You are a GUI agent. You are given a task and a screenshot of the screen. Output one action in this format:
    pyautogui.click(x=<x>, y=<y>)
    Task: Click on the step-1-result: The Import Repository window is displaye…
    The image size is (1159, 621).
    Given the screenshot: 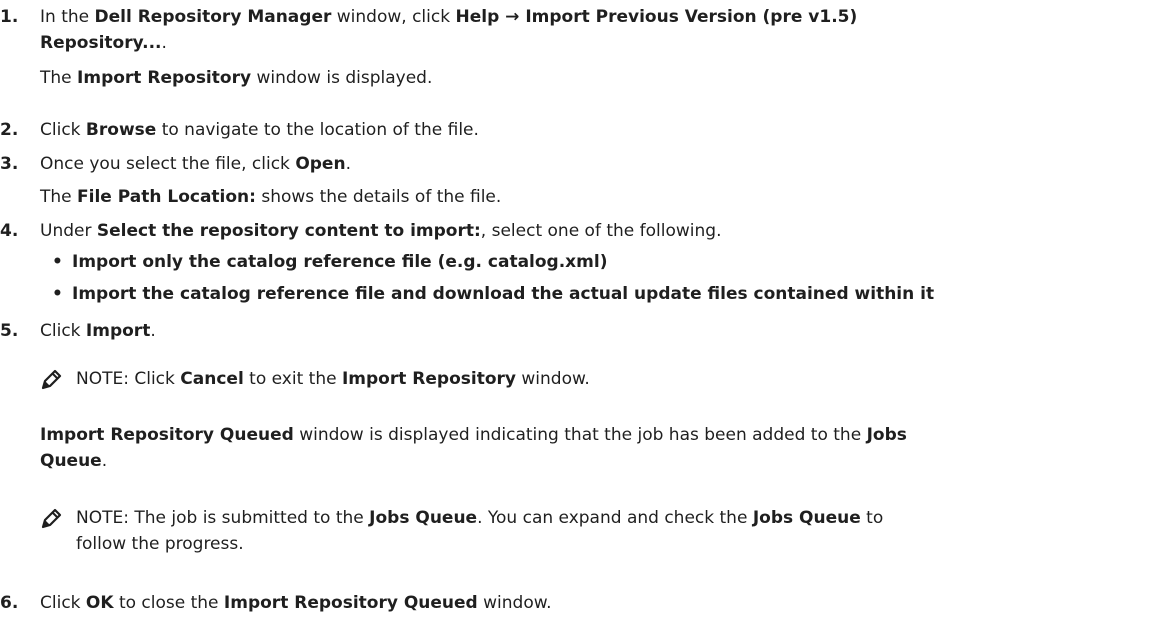 What is the action you would take?
    pyautogui.click(x=236, y=78)
    